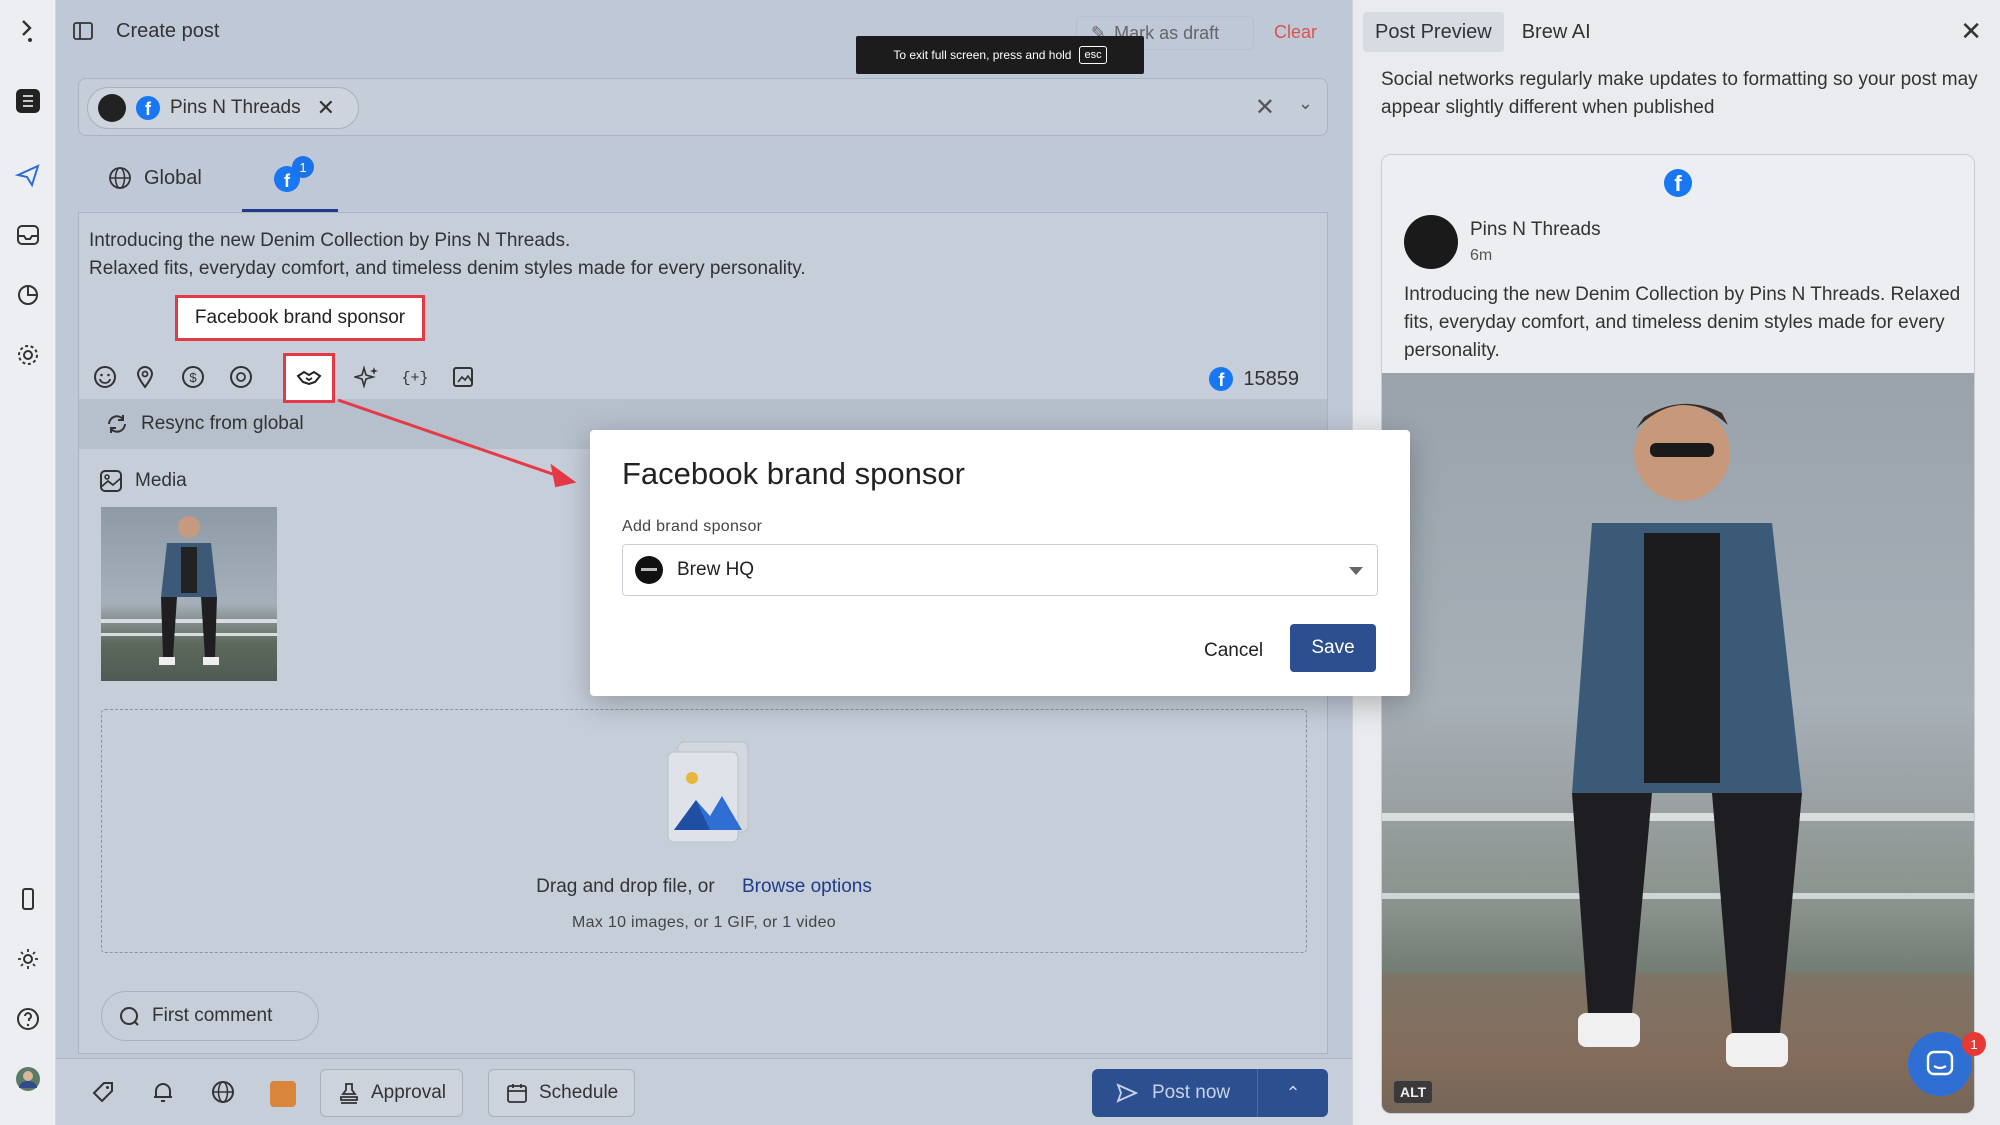 This screenshot has height=1125, width=2000. Describe the element at coordinates (517, 1093) in the screenshot. I see `calendar-icon` at that location.